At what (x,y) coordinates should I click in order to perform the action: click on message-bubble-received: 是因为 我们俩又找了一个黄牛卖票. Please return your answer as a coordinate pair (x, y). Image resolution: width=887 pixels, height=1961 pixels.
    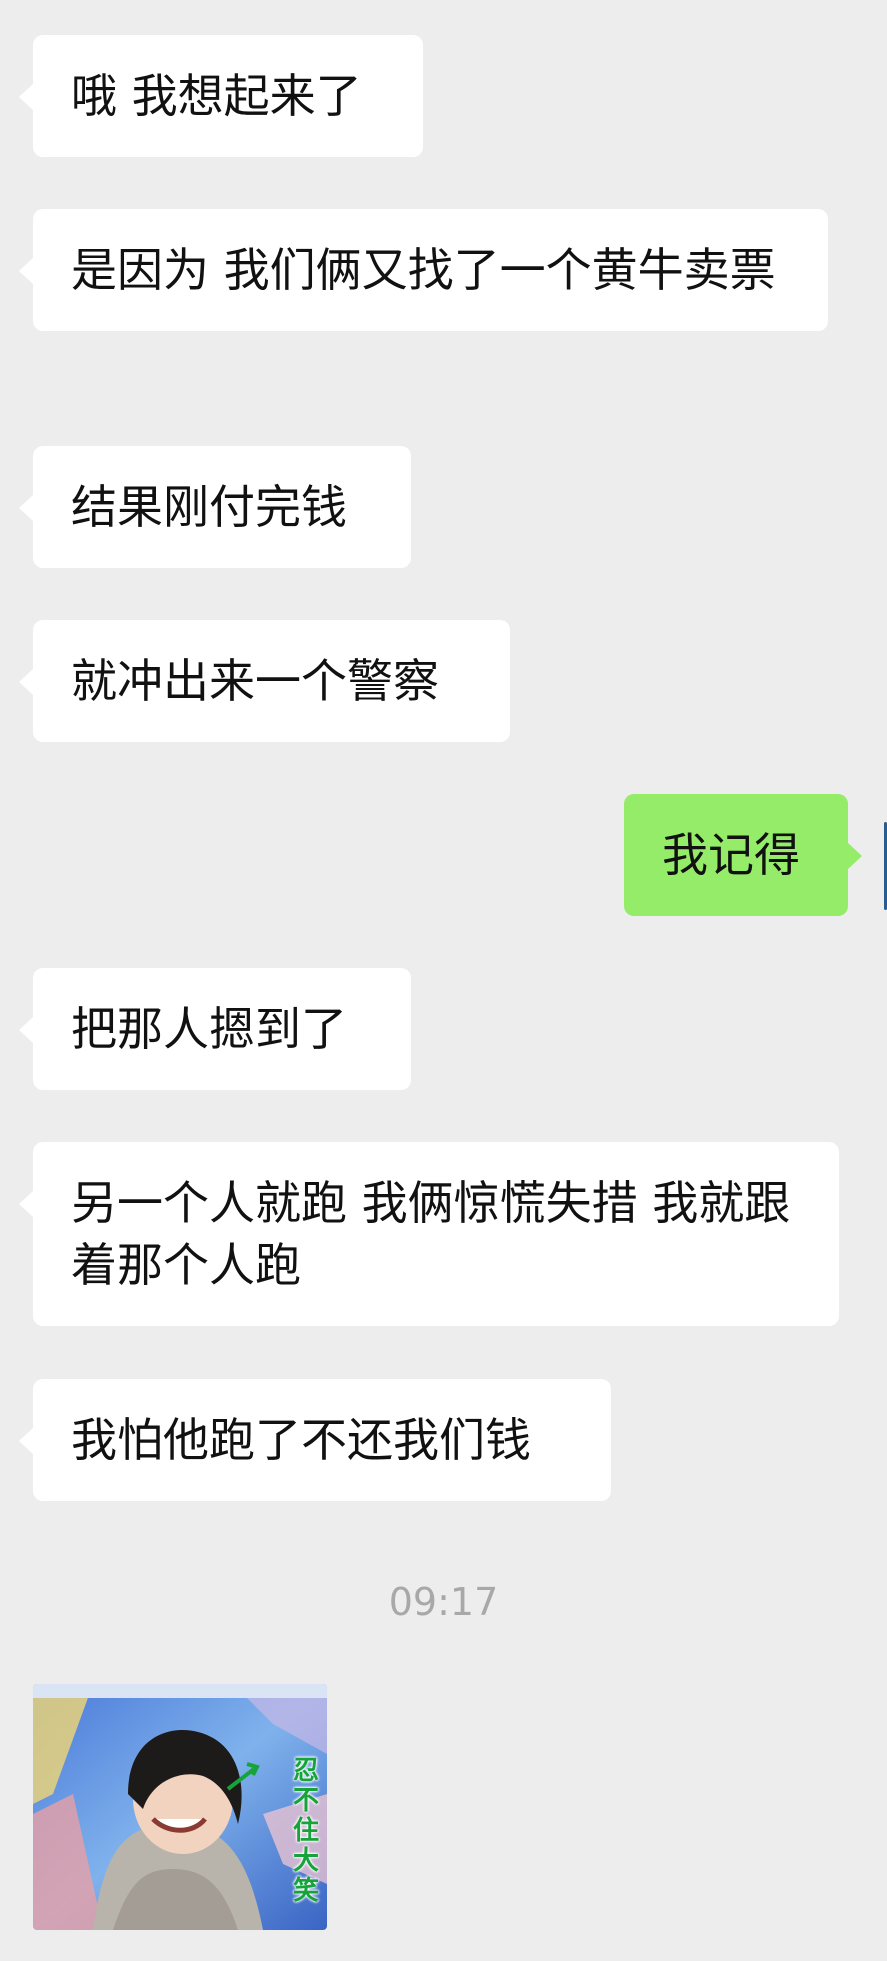
    Looking at the image, I should click on (423, 270).